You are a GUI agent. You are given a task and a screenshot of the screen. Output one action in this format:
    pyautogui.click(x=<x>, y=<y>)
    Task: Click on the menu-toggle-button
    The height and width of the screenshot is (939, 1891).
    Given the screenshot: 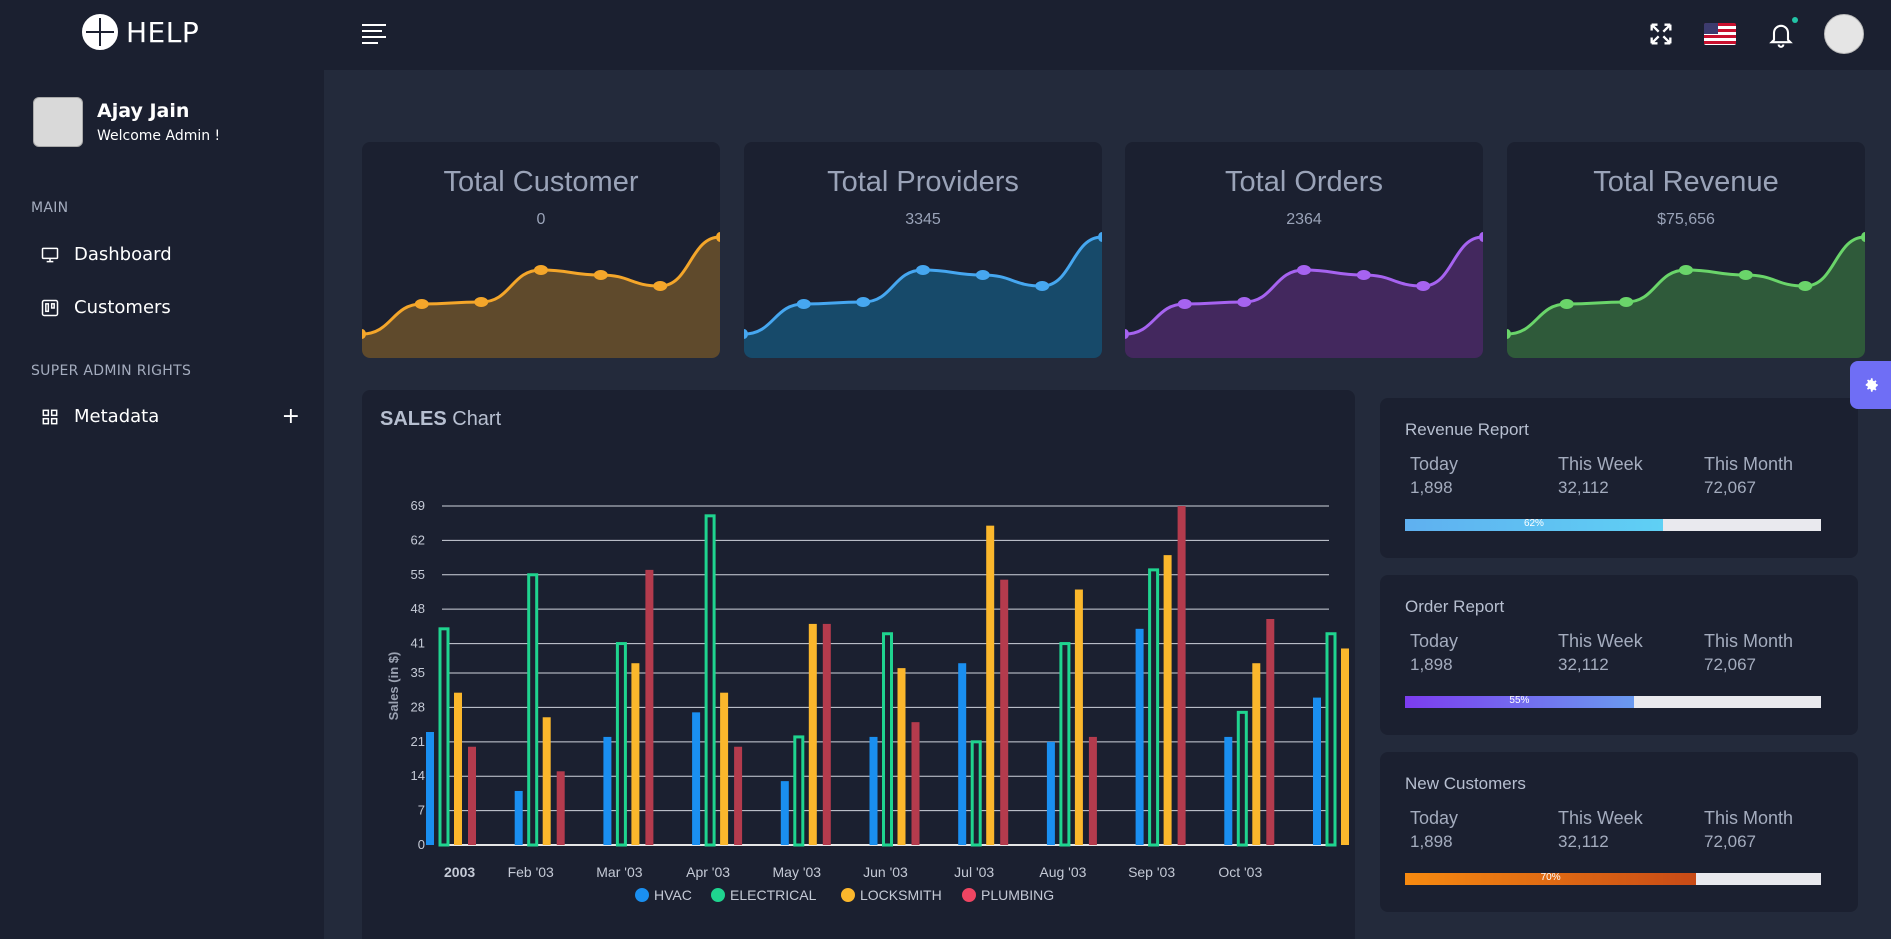 What is the action you would take?
    pyautogui.click(x=375, y=35)
    